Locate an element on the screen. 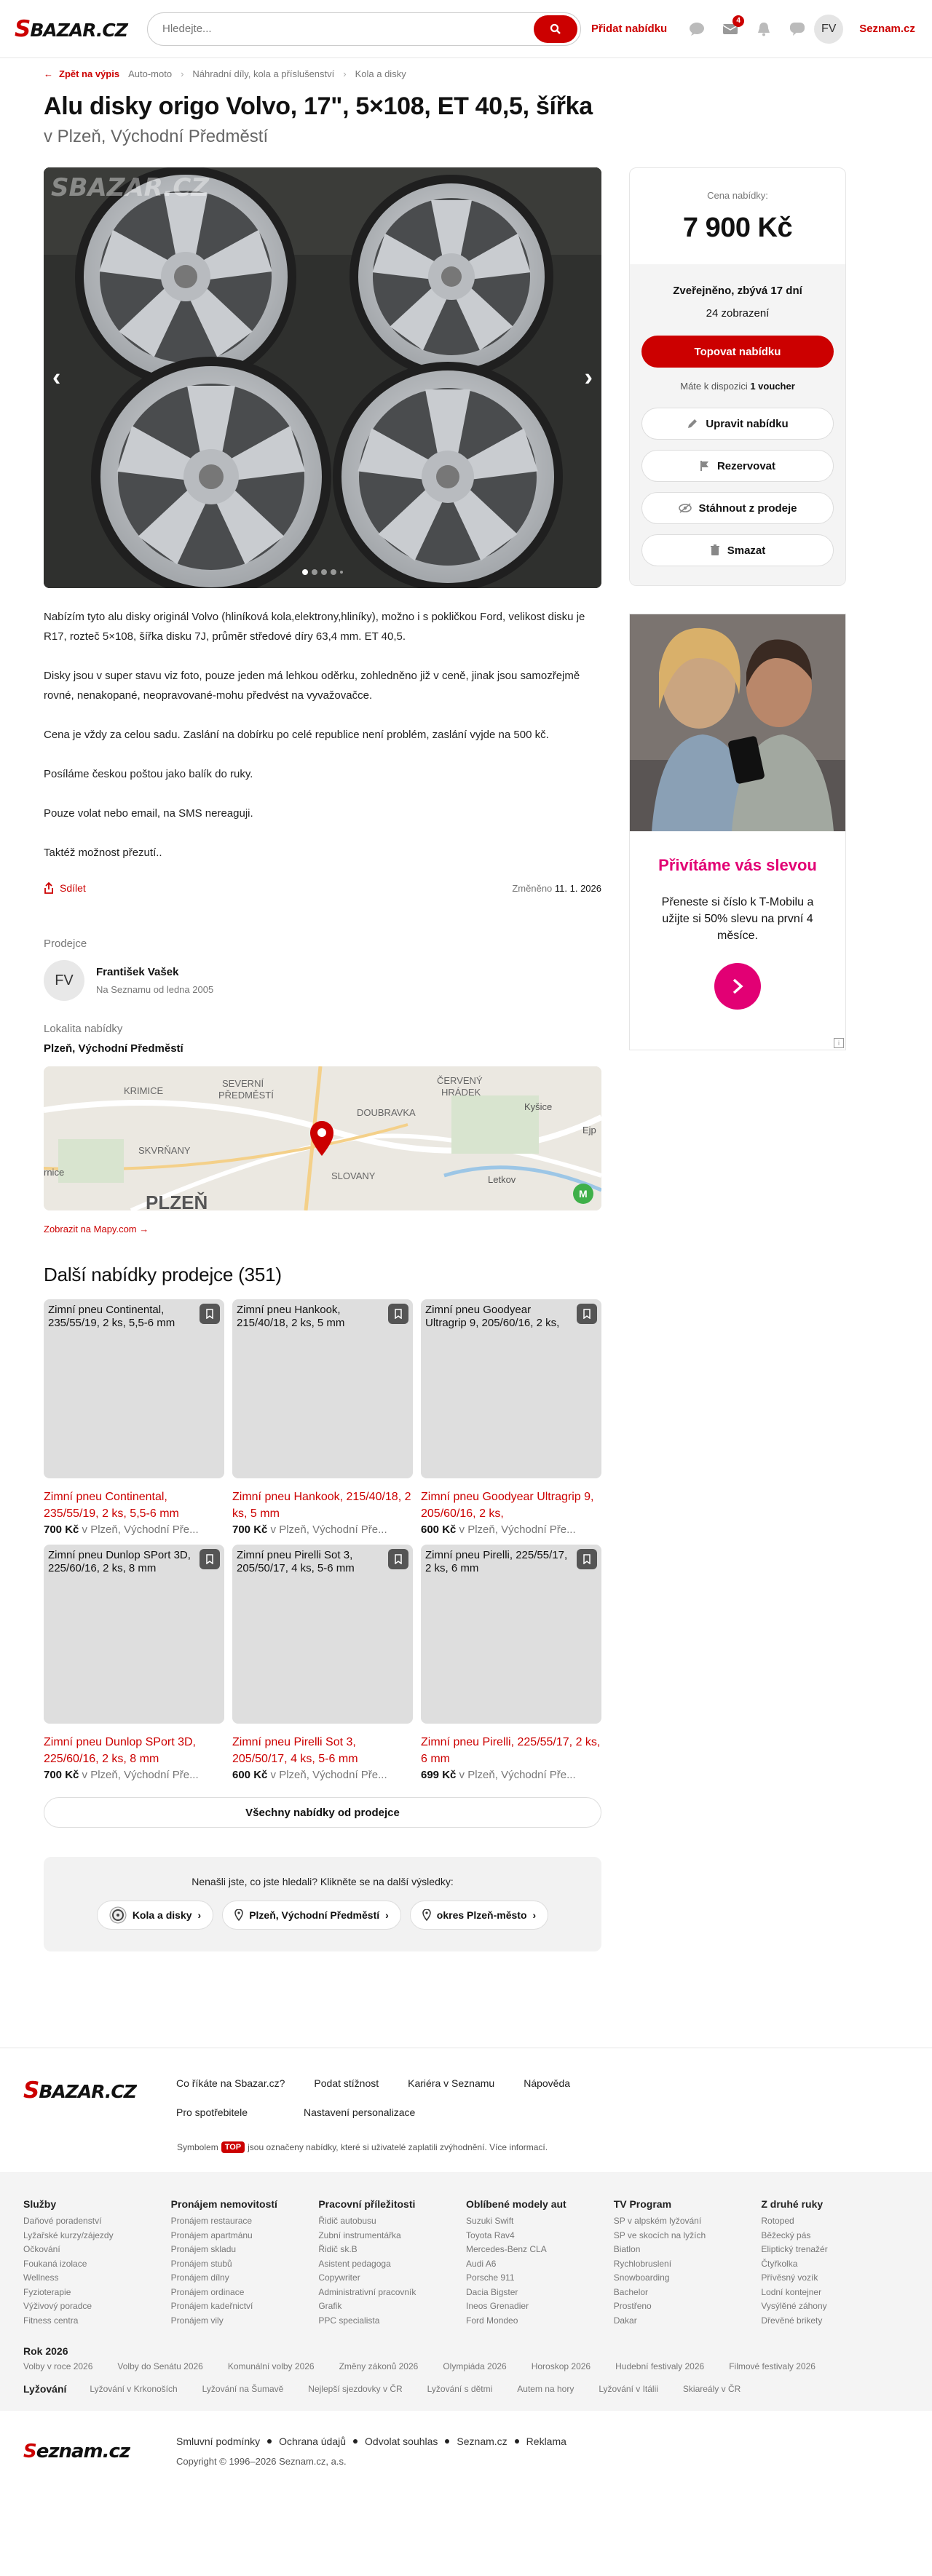  photo-gallery: SBAZAR.CZ ‹ › is located at coordinates (322, 377).